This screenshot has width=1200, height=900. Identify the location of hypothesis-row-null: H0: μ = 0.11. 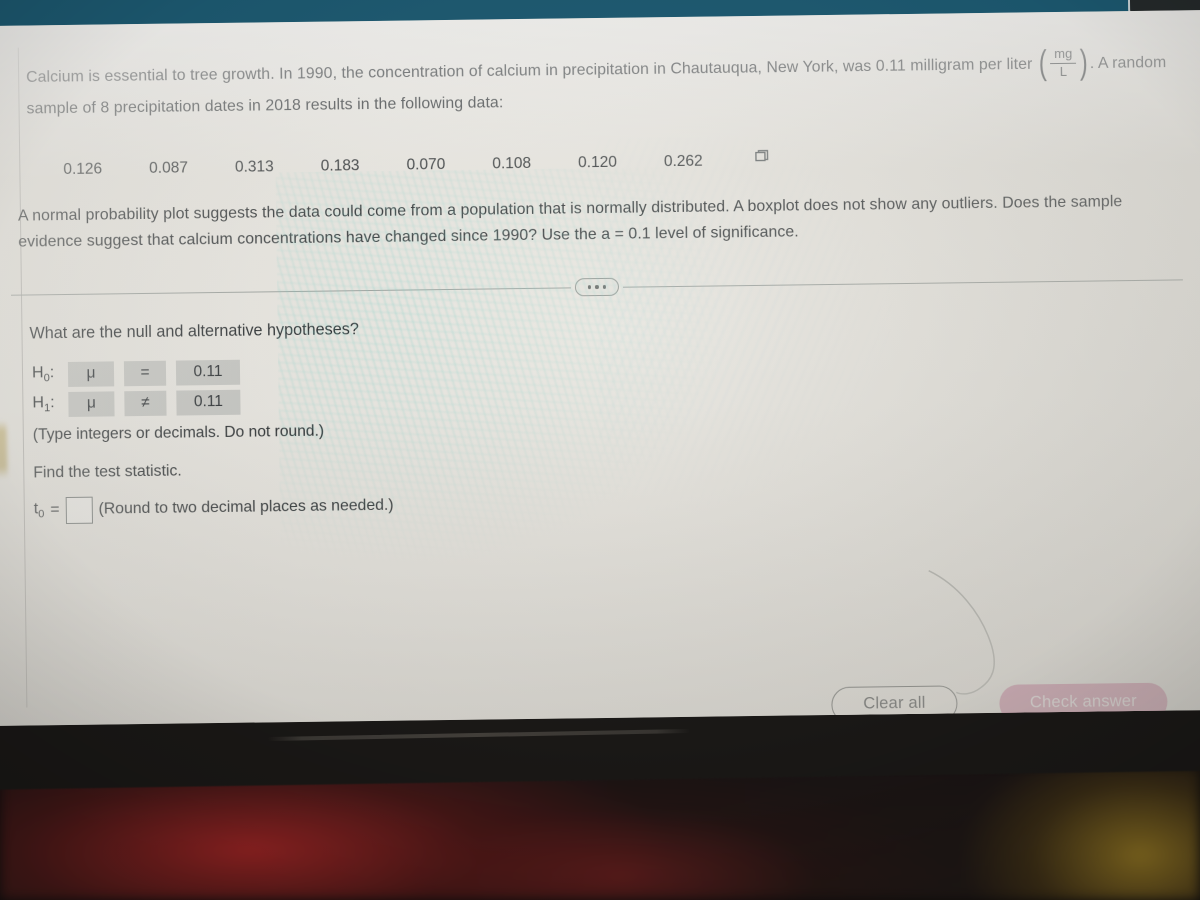
(141, 373).